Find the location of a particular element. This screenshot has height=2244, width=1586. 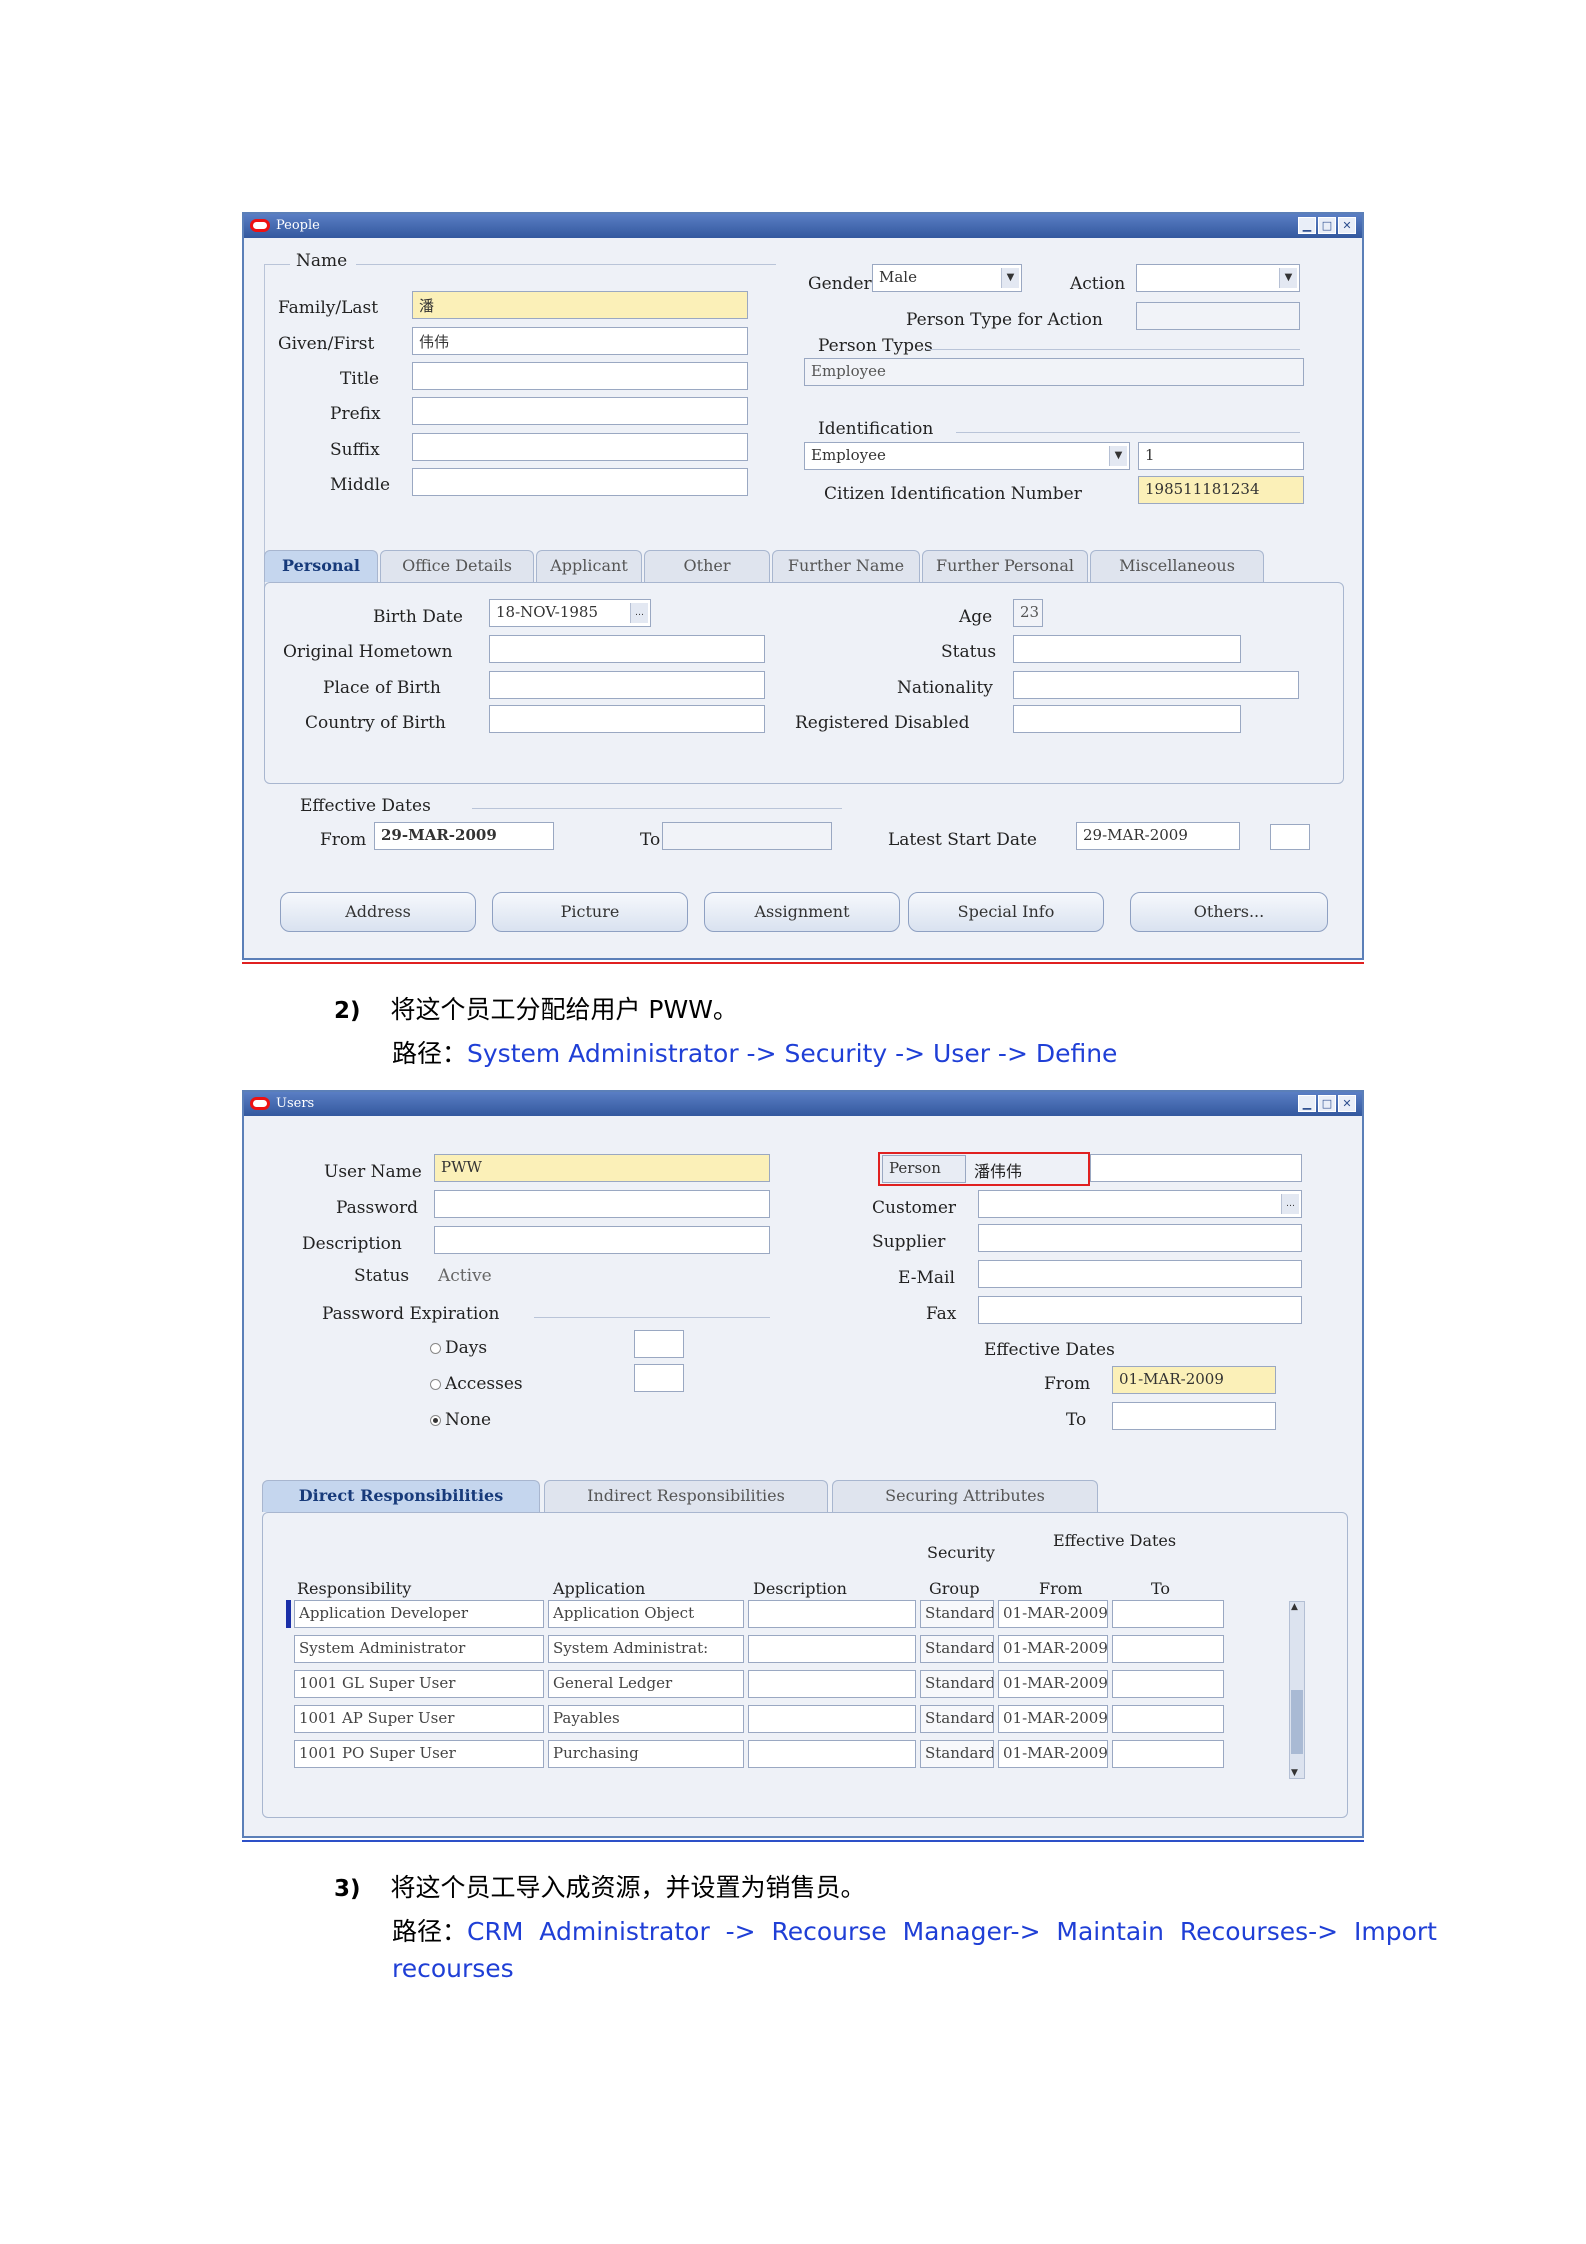

family-last-field: 潘 is located at coordinates (580, 305).